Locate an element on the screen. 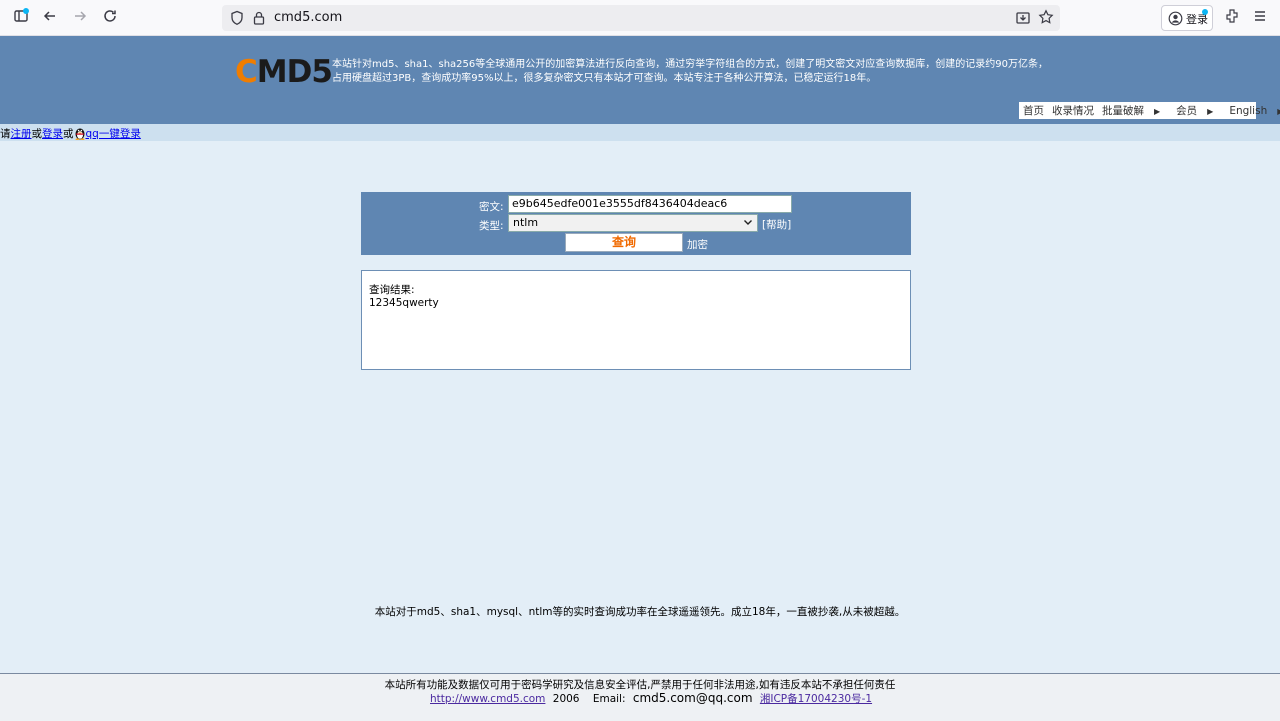  query-button: 查询 is located at coordinates (624, 242).